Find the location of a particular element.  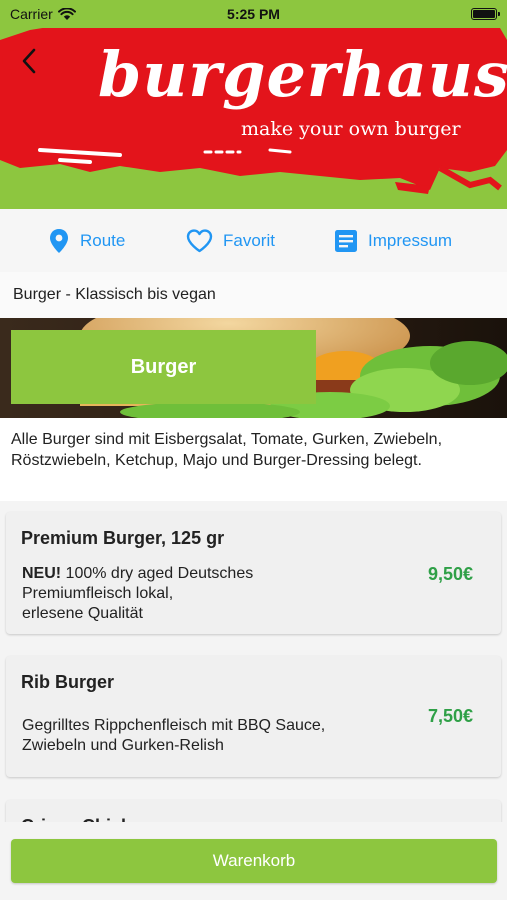

favorite-label: Favorit is located at coordinates (249, 240).